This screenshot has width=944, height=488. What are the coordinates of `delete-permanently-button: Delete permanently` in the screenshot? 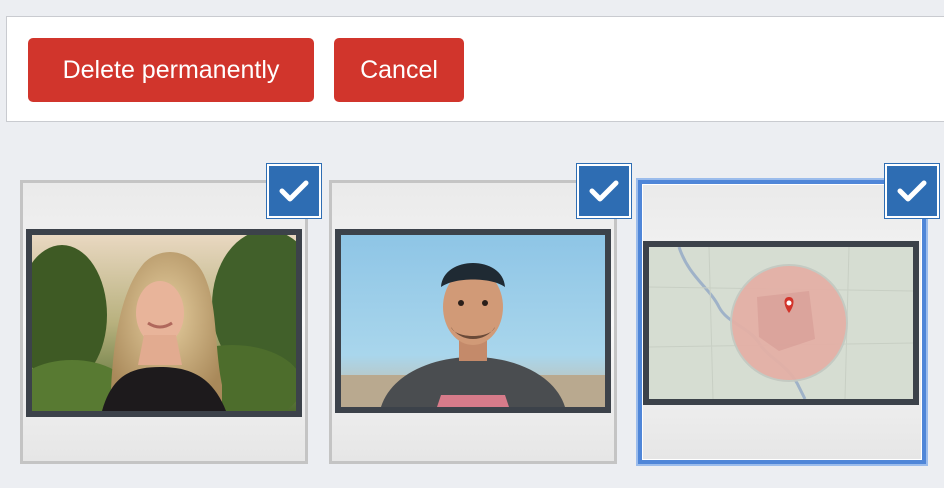 It's located at (171, 70).